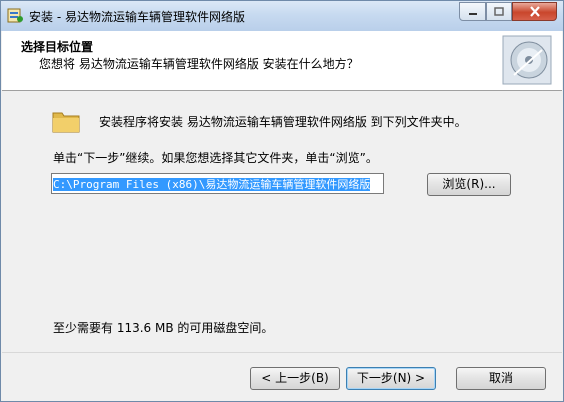 This screenshot has width=564, height=402. Describe the element at coordinates (527, 60) in the screenshot. I see `cd-disc-icon` at that location.